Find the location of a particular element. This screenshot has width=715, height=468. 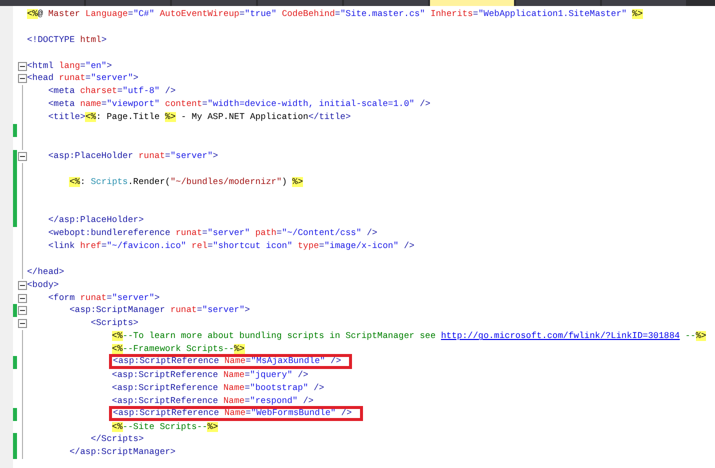

code-line: <link href="~/favicon.ico" rel="shortcut icon" type="image/x-icon" /> is located at coordinates (230, 246).